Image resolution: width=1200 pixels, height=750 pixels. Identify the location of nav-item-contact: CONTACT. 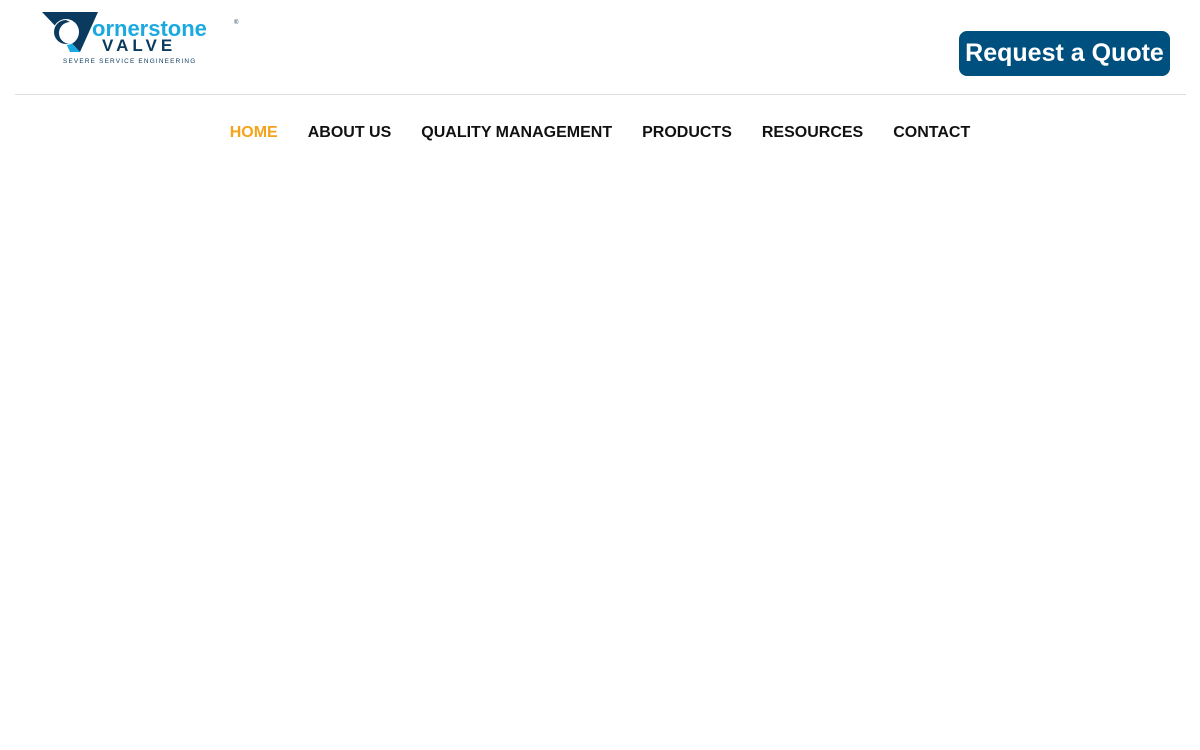
(931, 133).